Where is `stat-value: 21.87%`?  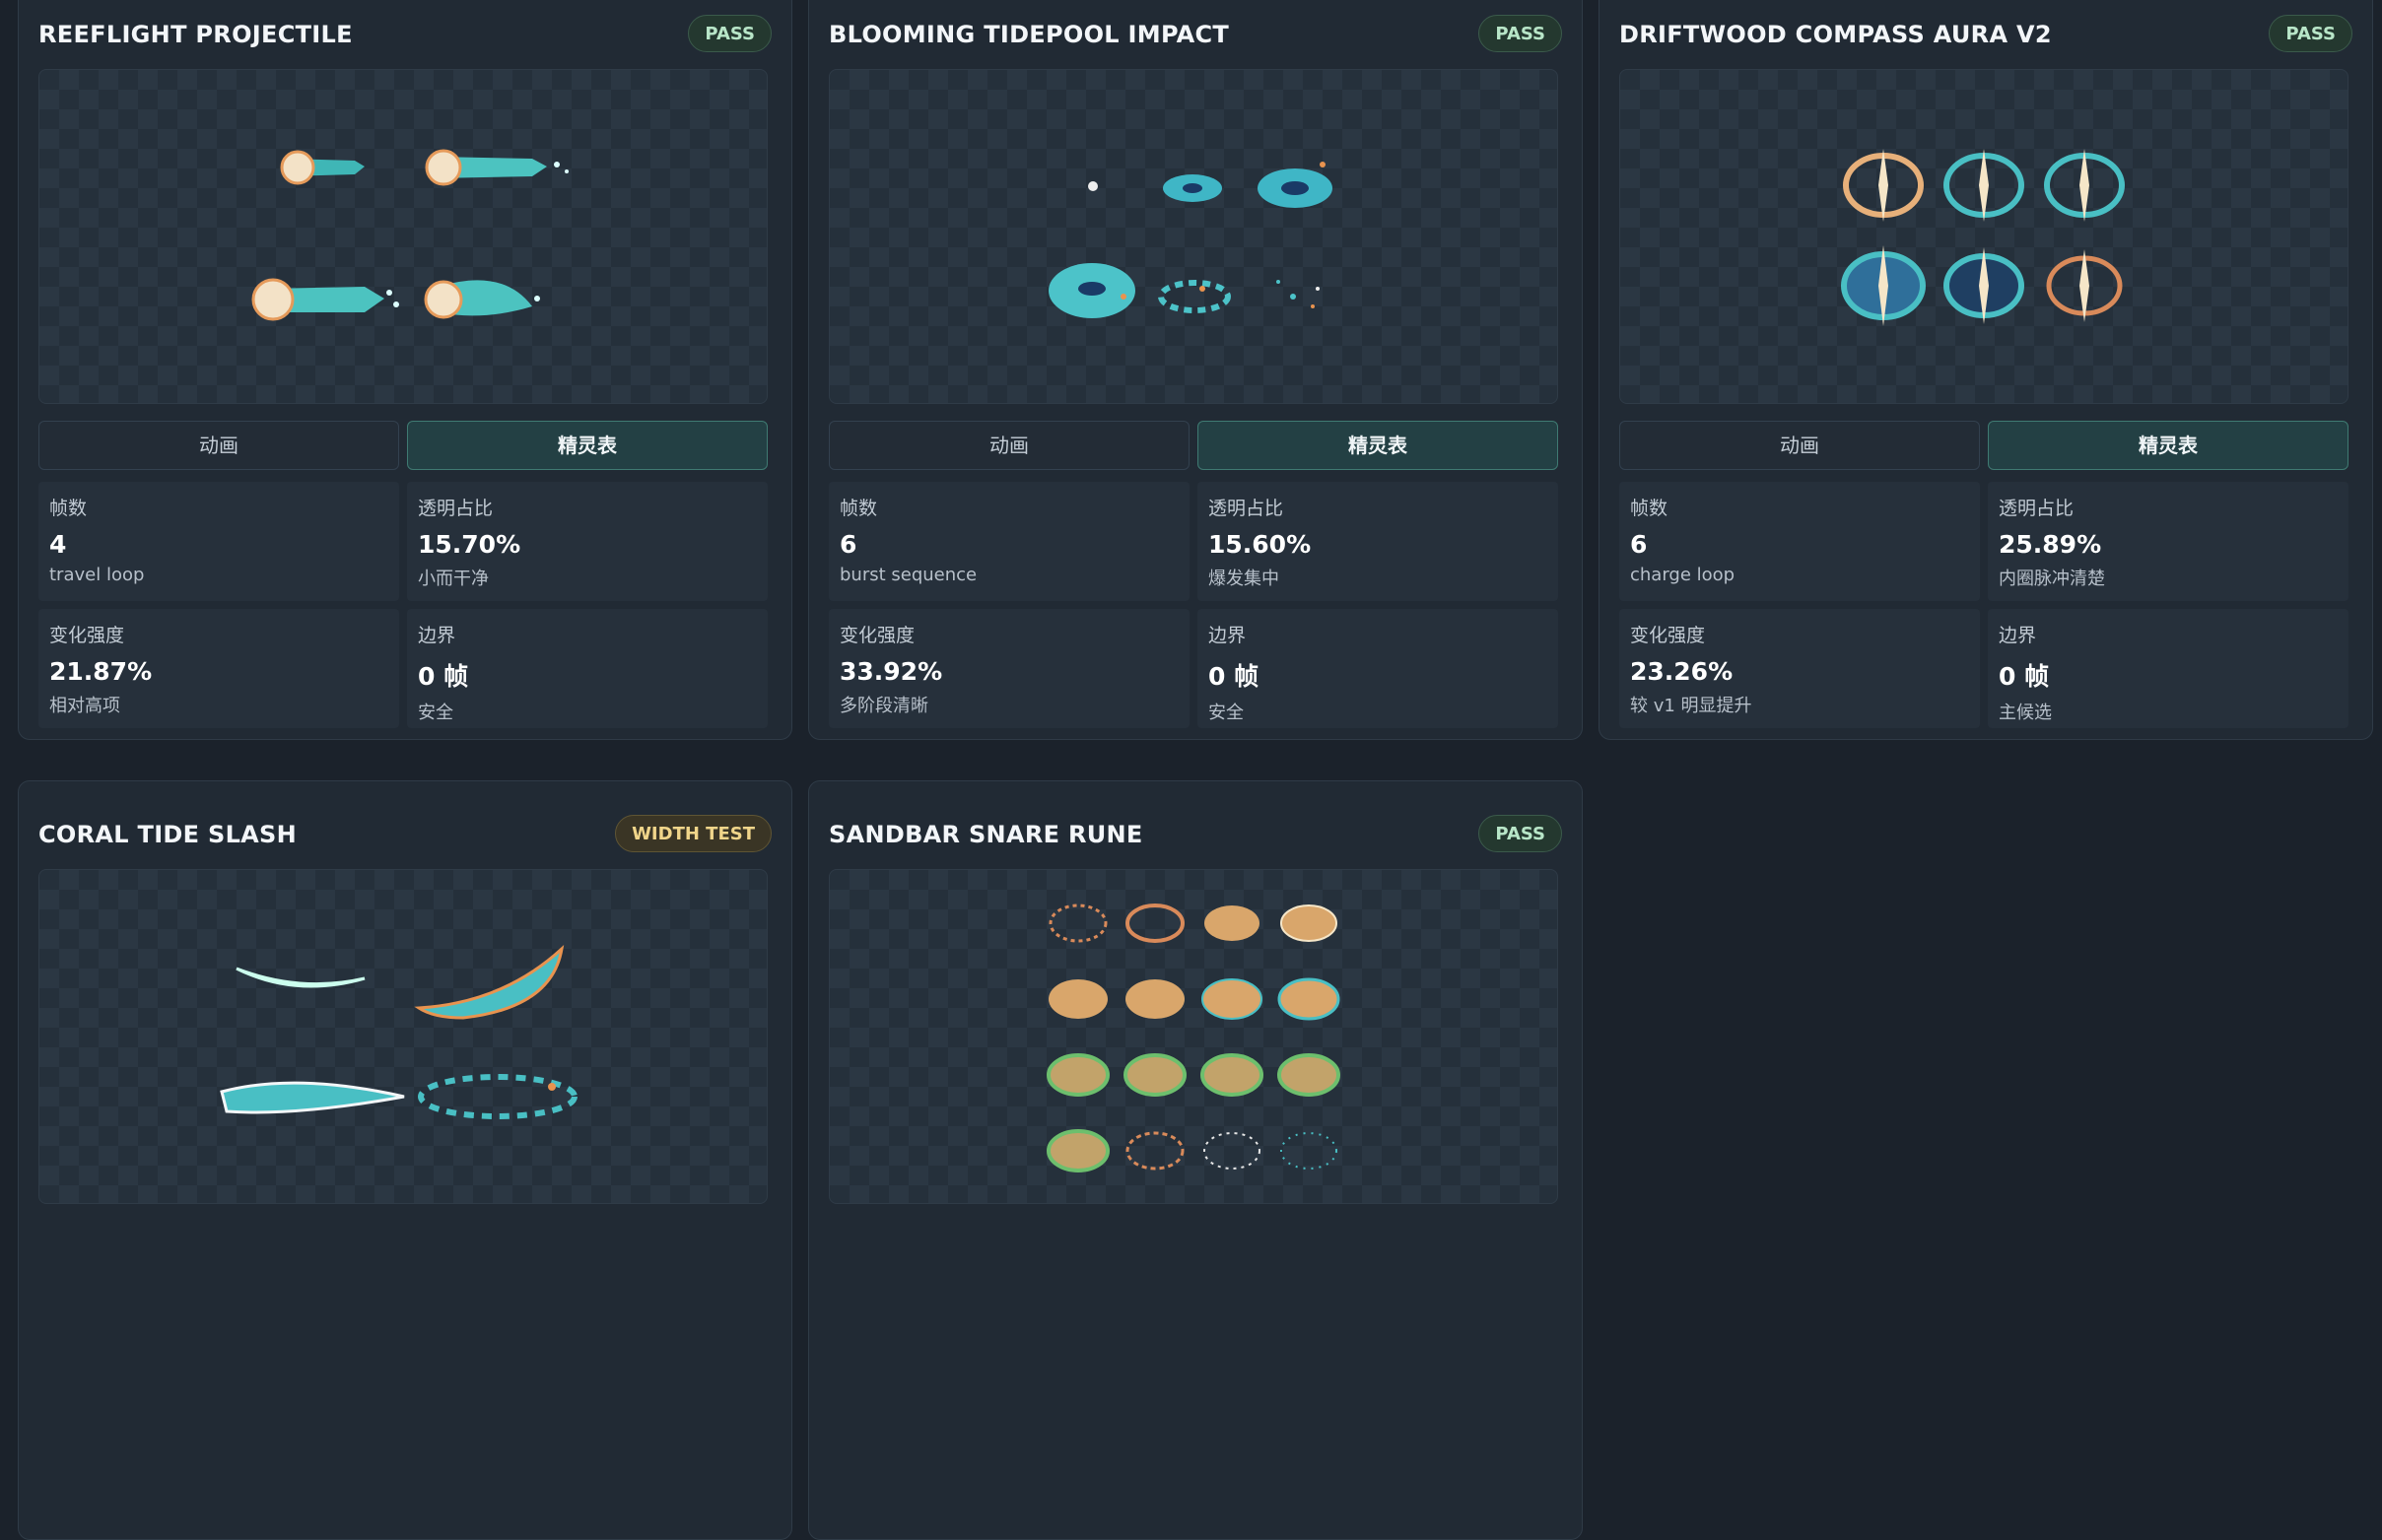
stat-value: 21.87% is located at coordinates (101, 672).